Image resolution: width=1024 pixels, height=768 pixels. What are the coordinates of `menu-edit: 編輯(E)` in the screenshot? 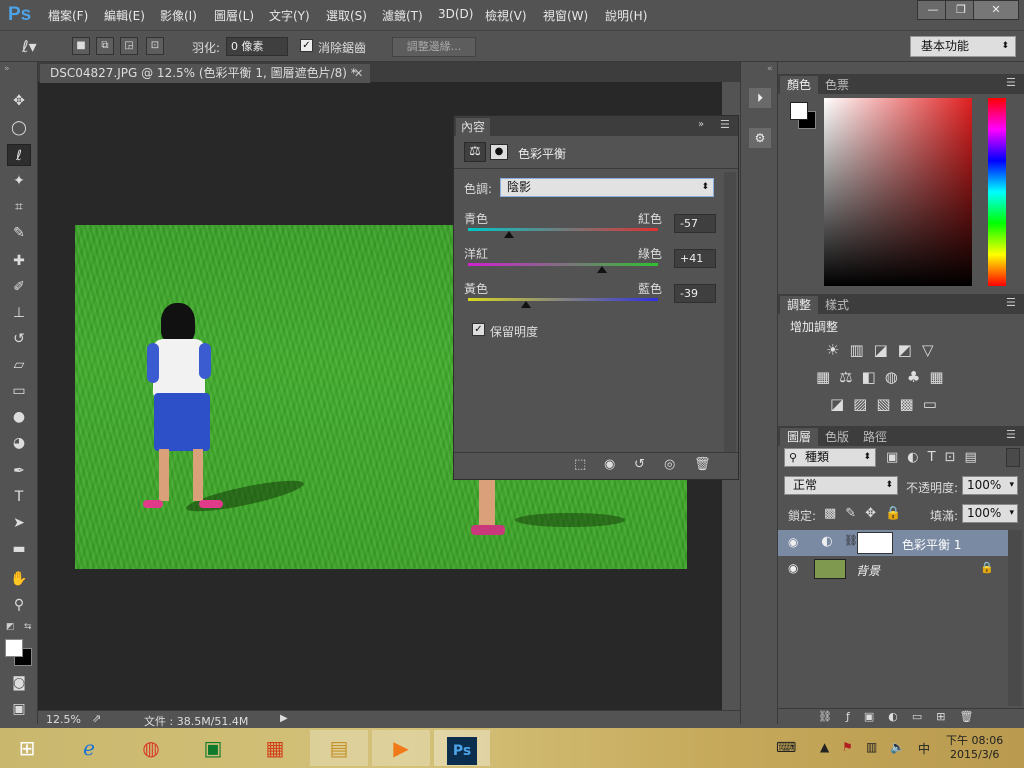 It's located at (124, 15).